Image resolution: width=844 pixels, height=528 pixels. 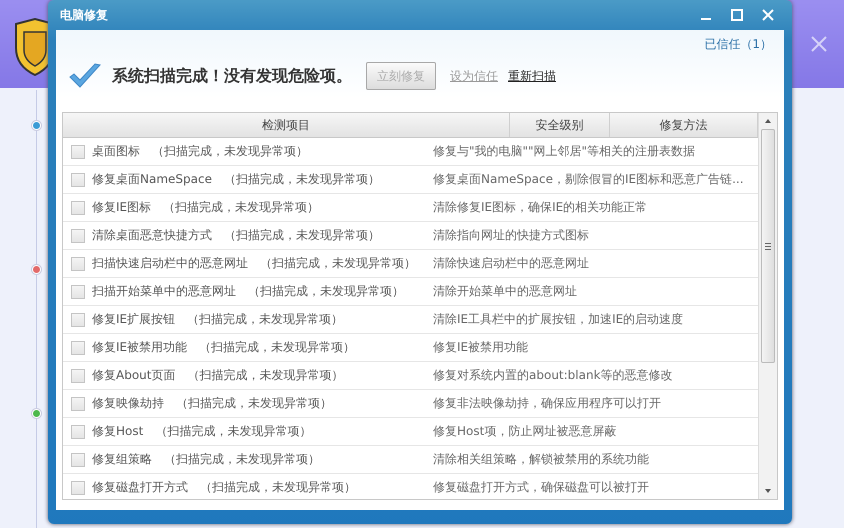 I want to click on fix-description: 修复IE被禁用功能, so click(x=481, y=347).